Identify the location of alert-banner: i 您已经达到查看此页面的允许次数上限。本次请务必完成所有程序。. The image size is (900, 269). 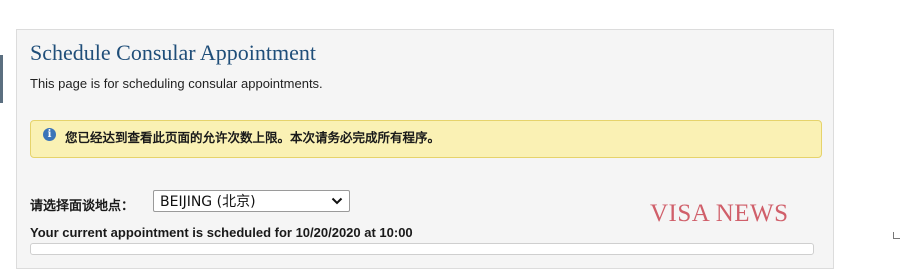
(426, 139).